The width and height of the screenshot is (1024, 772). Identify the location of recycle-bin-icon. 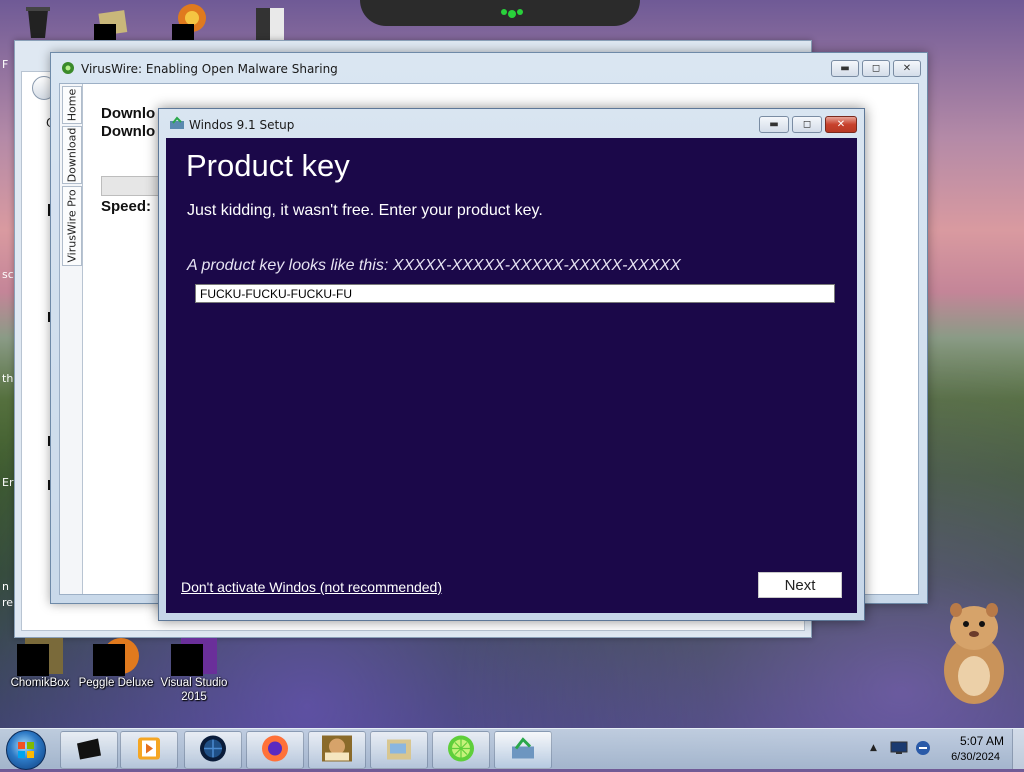
(38, 22).